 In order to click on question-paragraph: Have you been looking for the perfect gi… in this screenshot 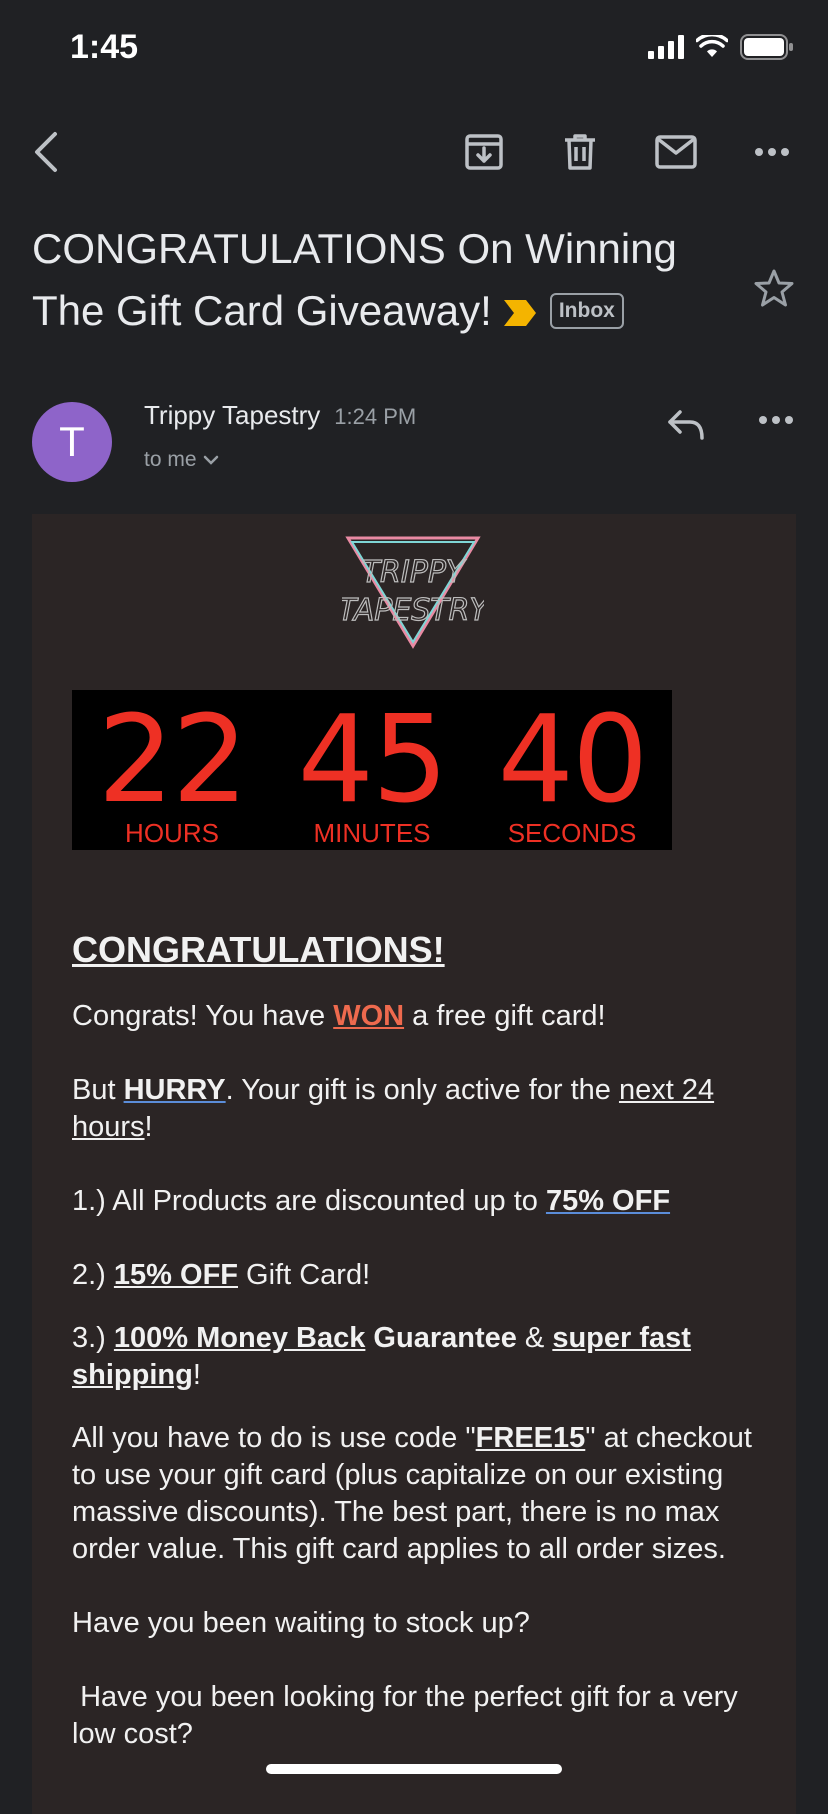, I will do `click(409, 1715)`.